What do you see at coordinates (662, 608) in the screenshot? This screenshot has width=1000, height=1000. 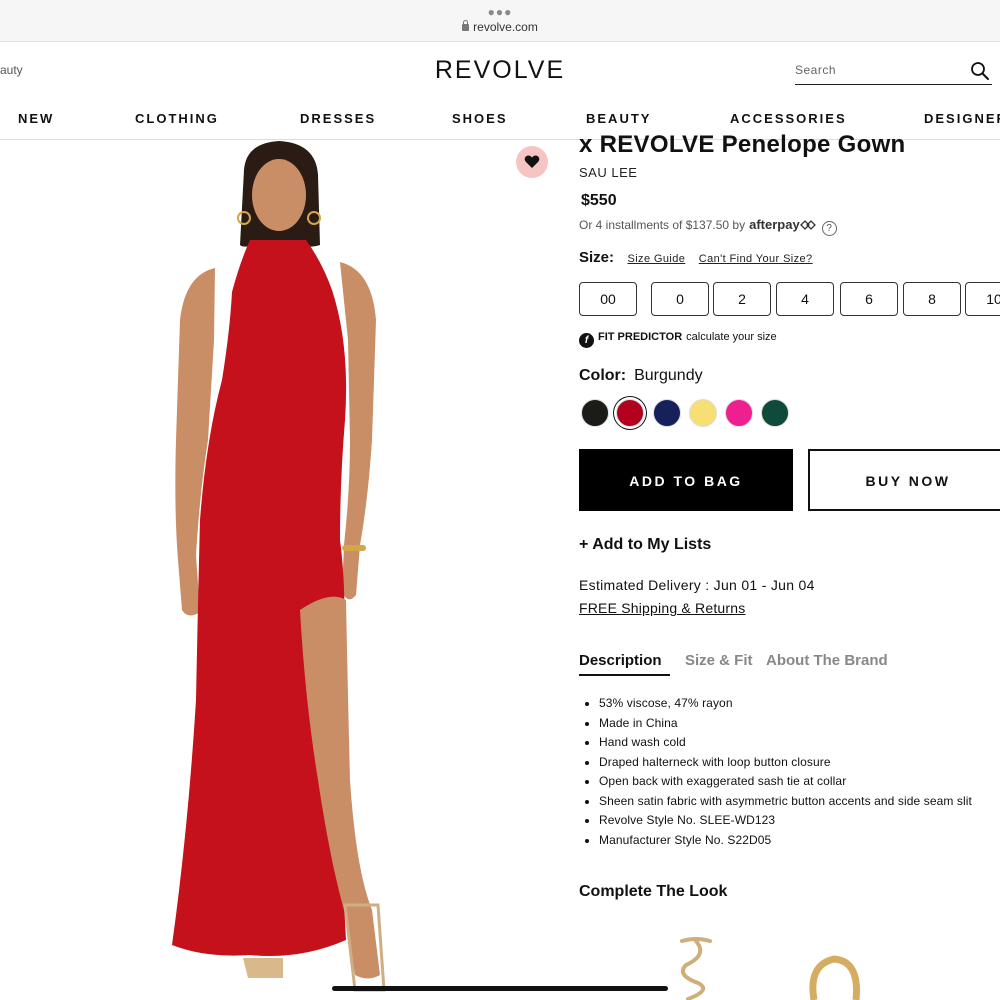 I see `free-shipping-link: FREE Shipping & Returns` at bounding box center [662, 608].